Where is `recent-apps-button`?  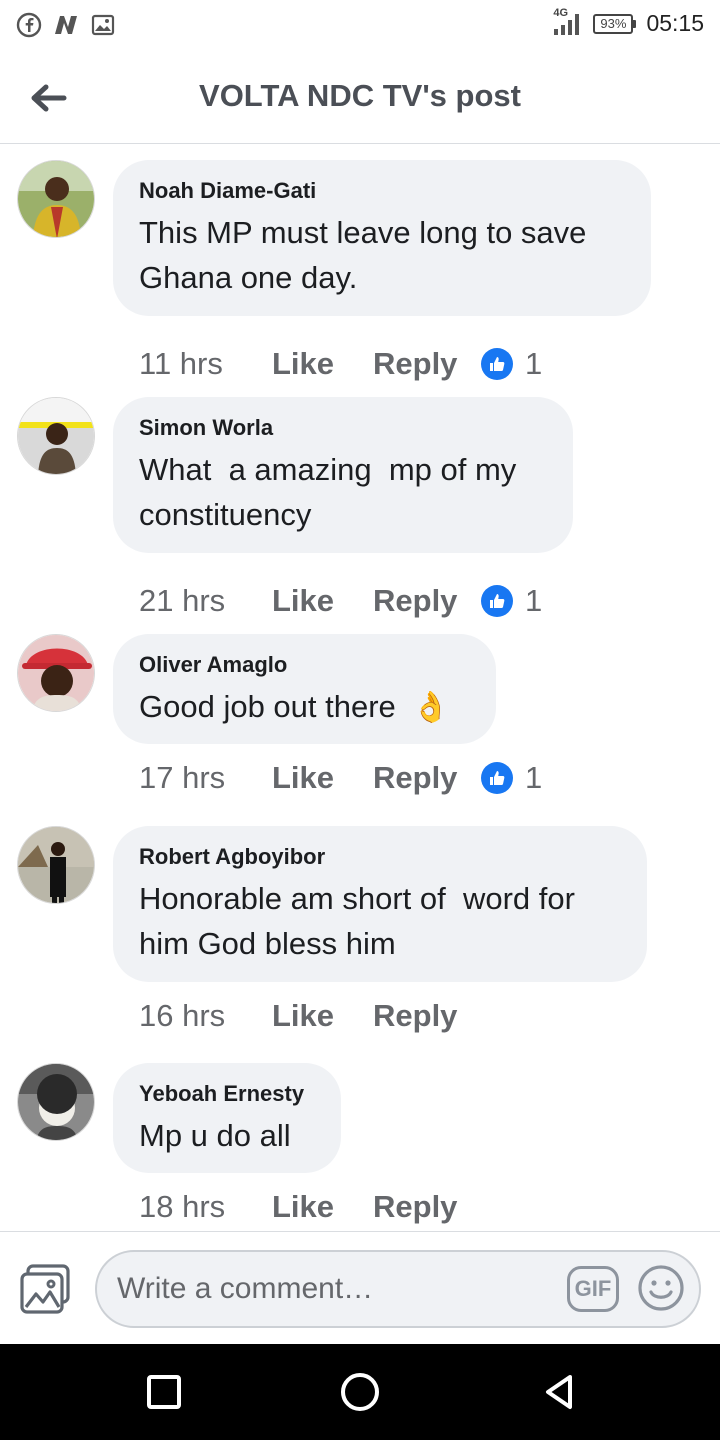
recent-apps-button is located at coordinates (164, 1392).